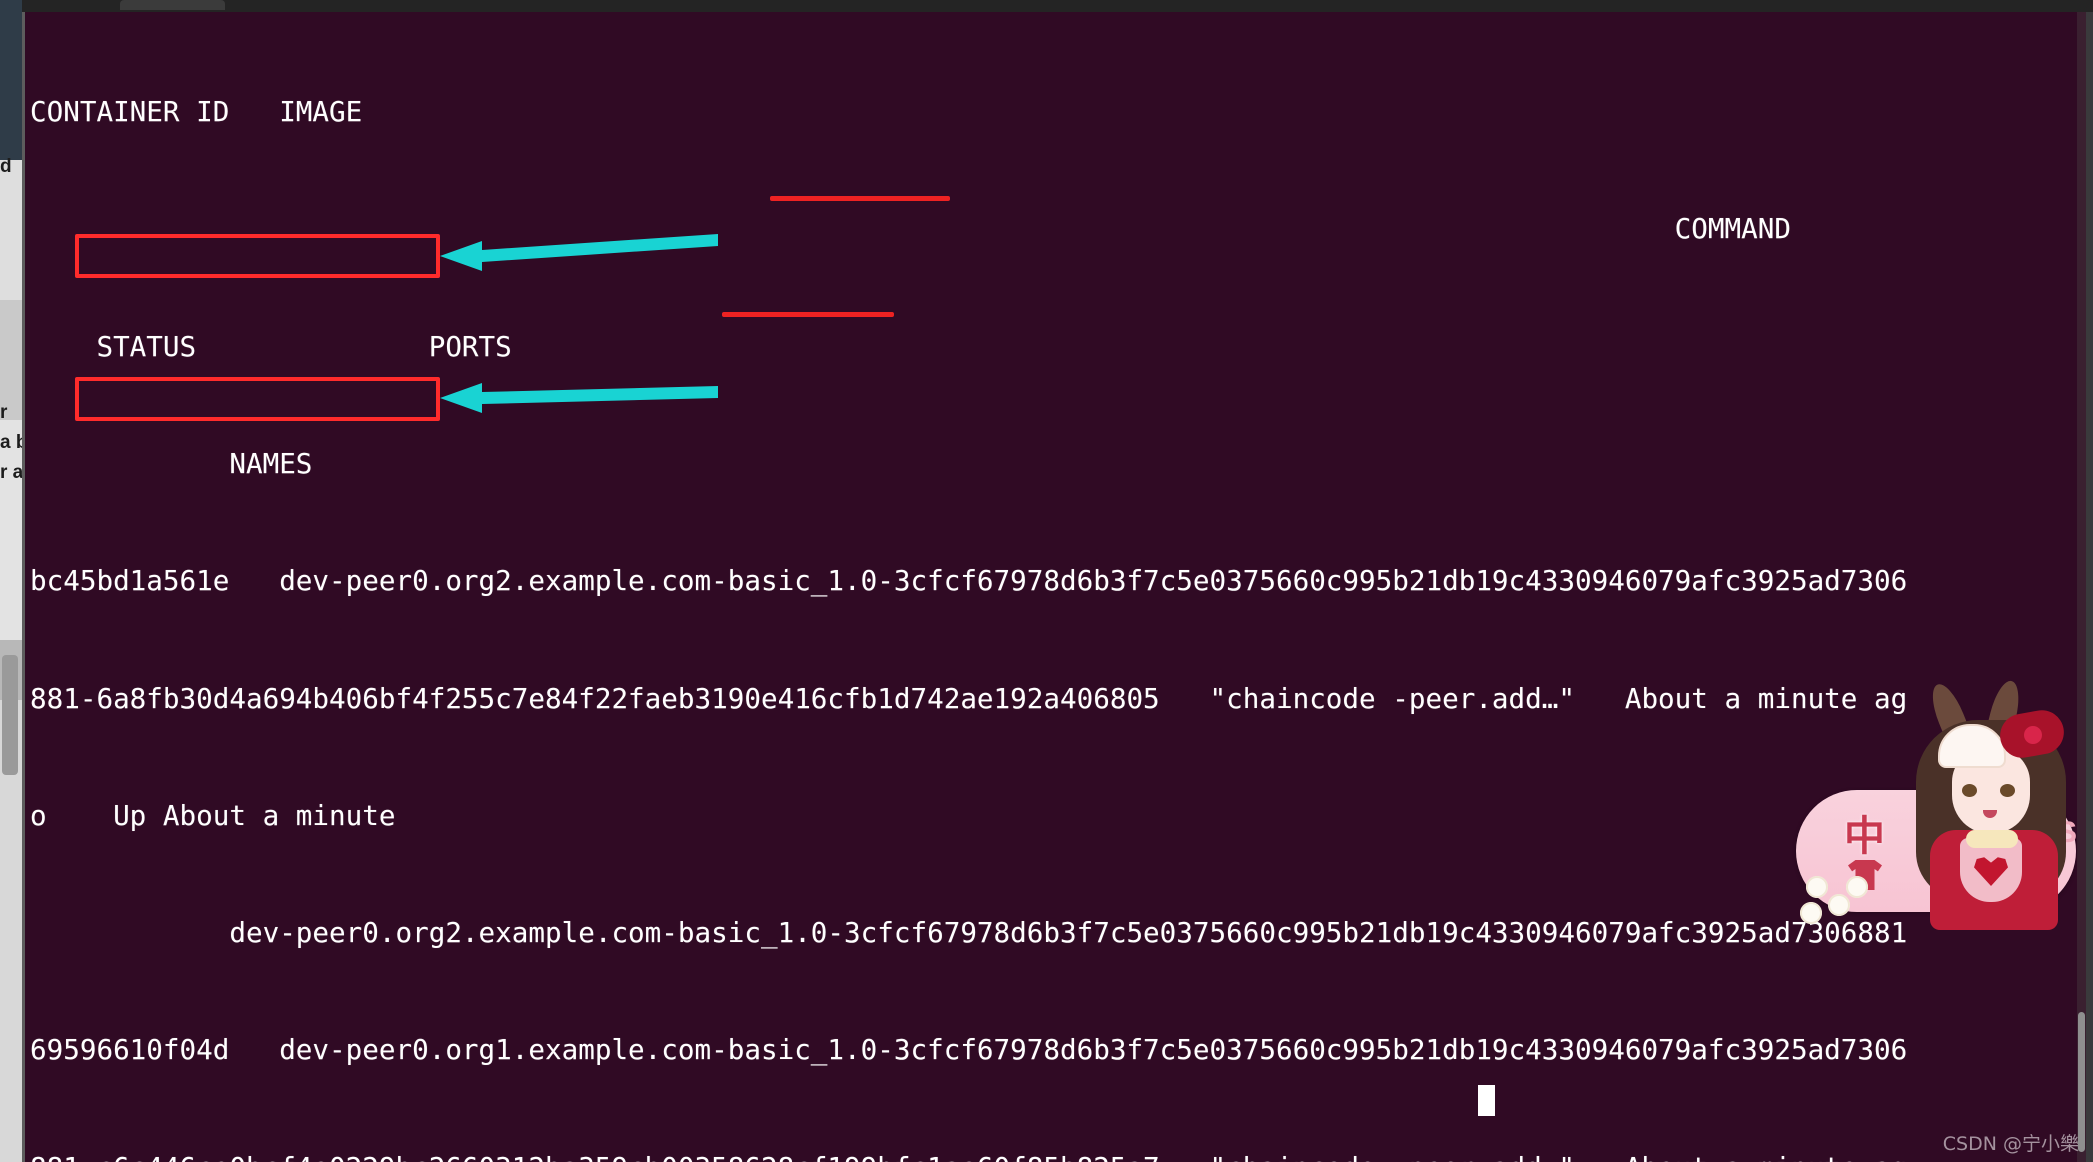 The width and height of the screenshot is (2093, 1162). I want to click on bg-fragment-4: r a, so click(11, 472).